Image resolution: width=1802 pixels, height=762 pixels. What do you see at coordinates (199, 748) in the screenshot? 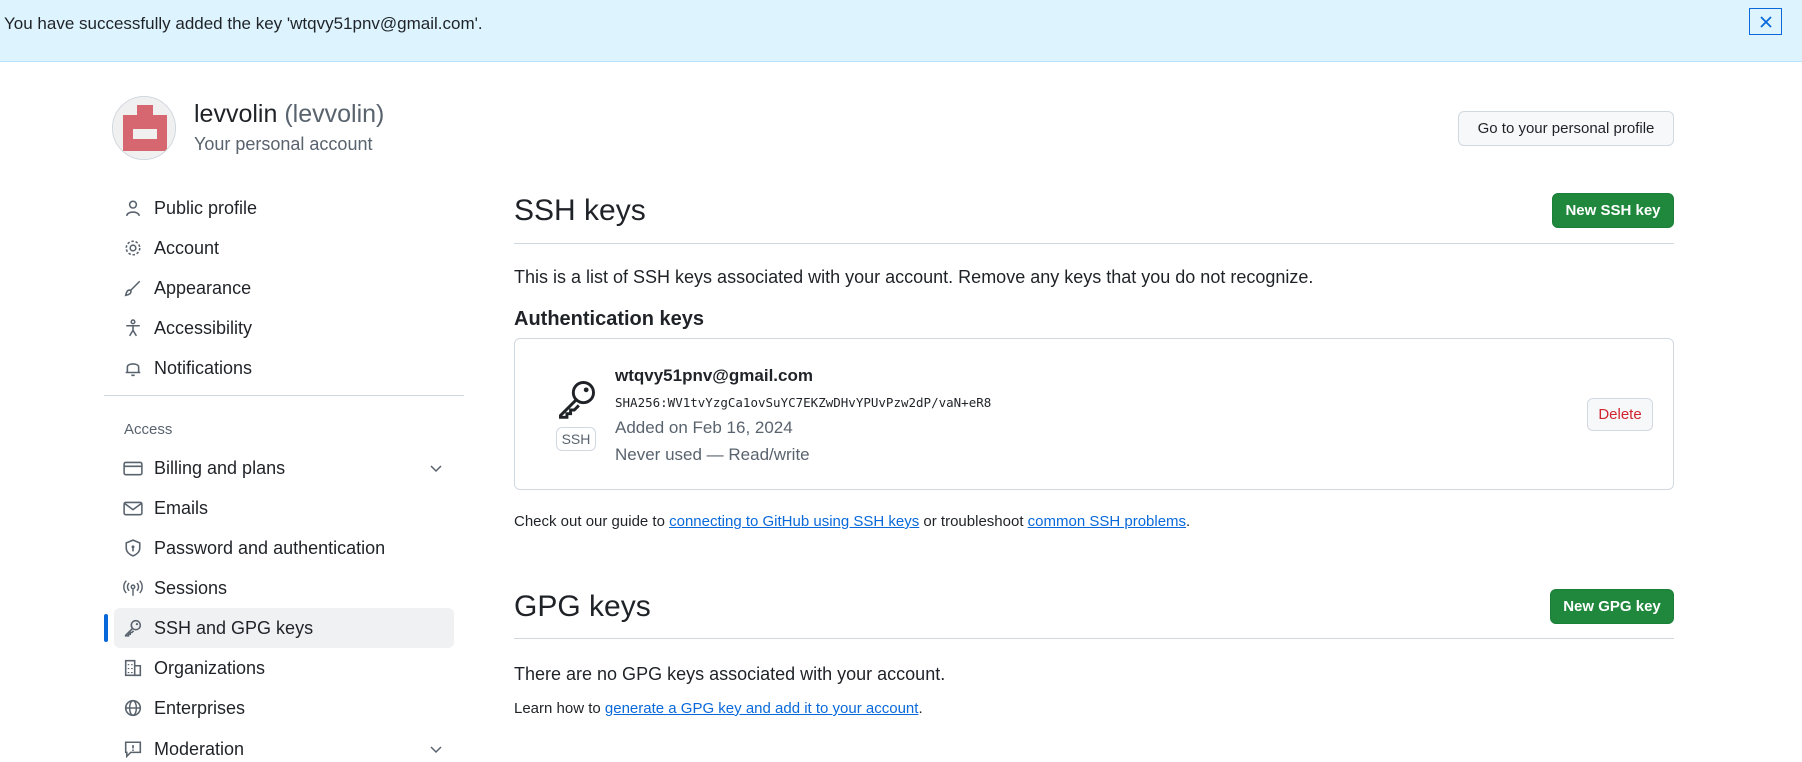
I see `sidebar-item-label: Moderation` at bounding box center [199, 748].